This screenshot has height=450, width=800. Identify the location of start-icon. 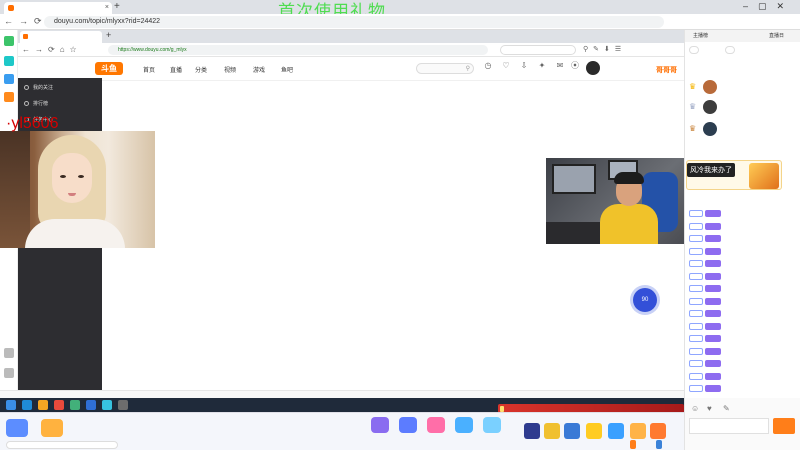
(11, 405).